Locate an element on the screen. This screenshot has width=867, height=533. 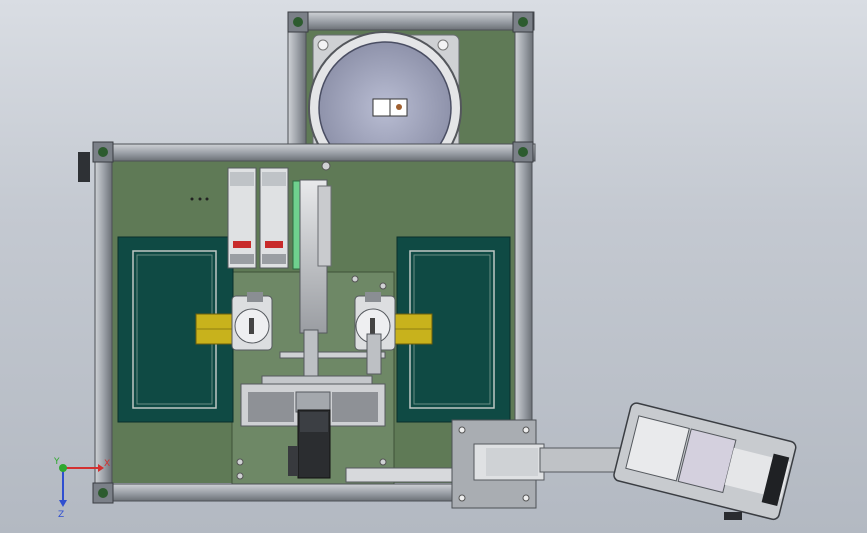
side-dispenser is located at coordinates (624, 461).